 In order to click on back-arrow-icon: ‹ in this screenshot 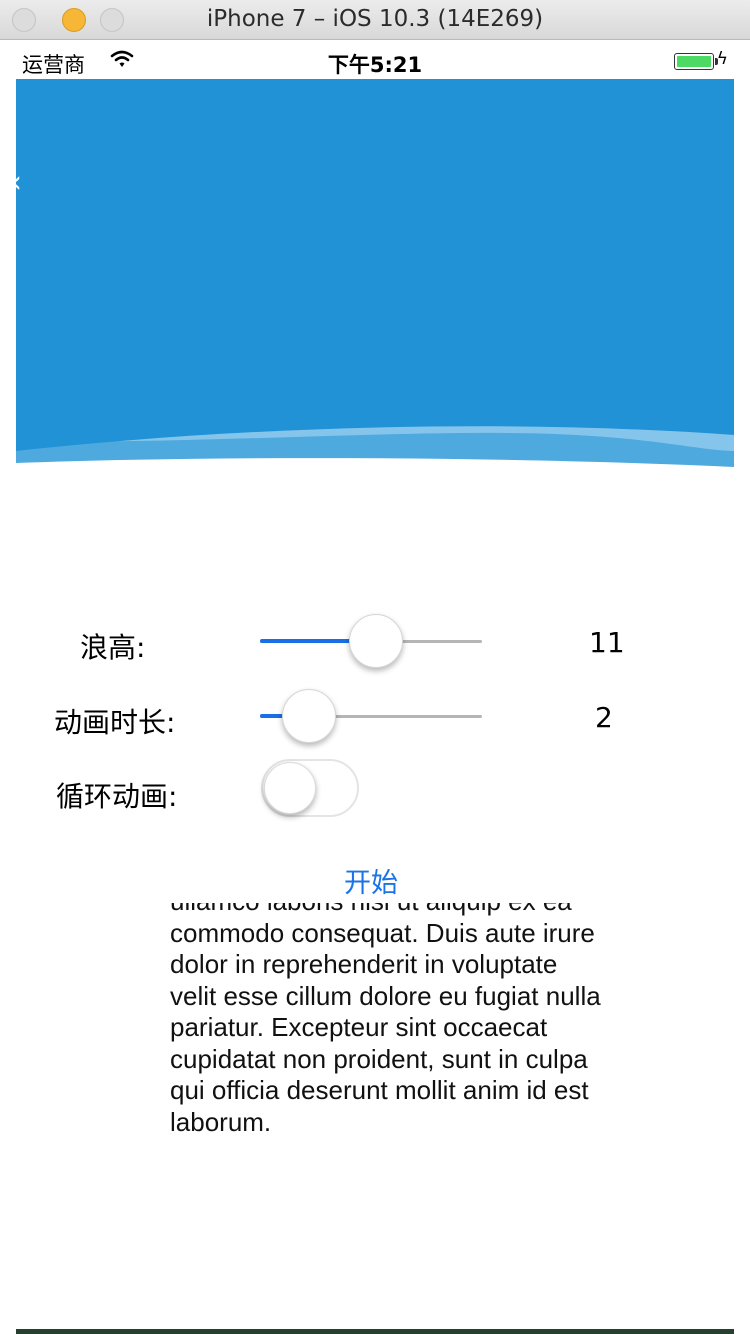, I will do `click(19, 182)`.